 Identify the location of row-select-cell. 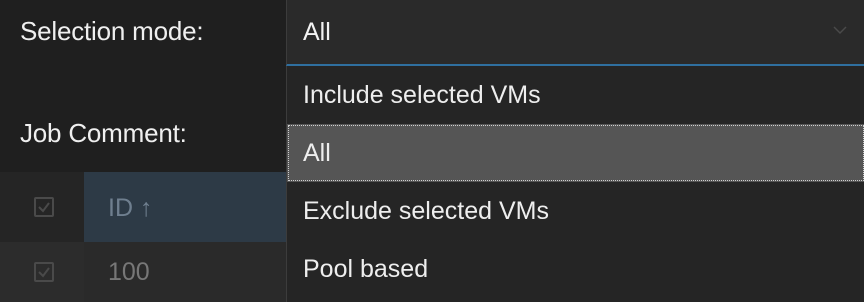
(42, 272).